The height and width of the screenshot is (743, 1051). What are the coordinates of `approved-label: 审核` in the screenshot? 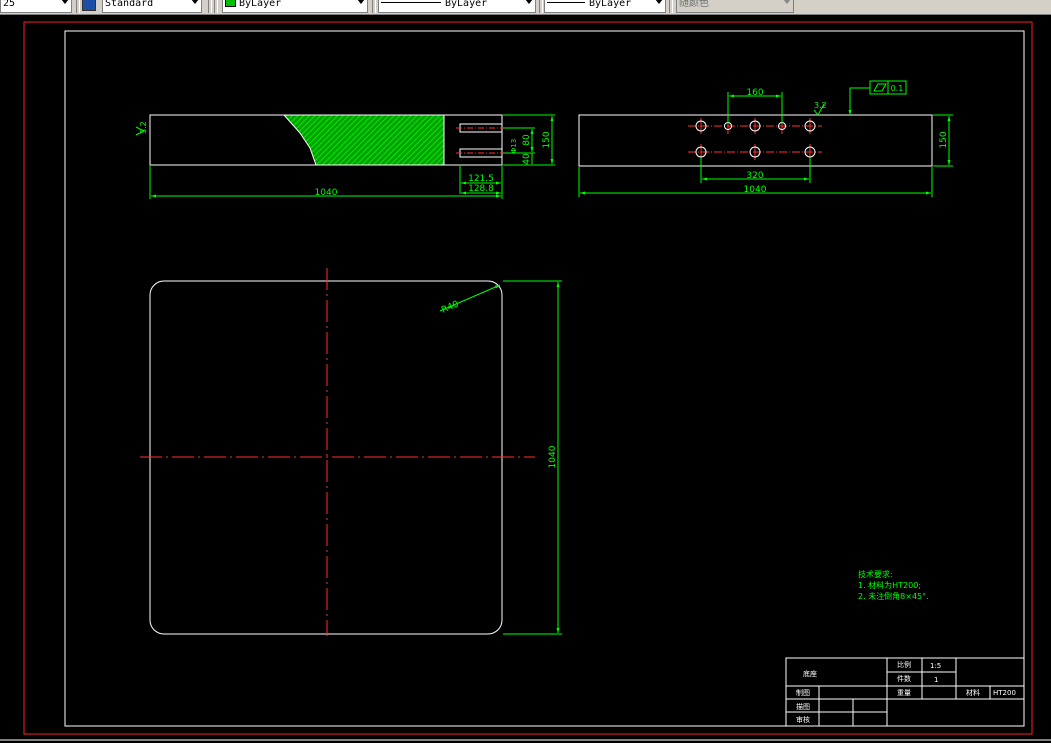 It's located at (803, 719).